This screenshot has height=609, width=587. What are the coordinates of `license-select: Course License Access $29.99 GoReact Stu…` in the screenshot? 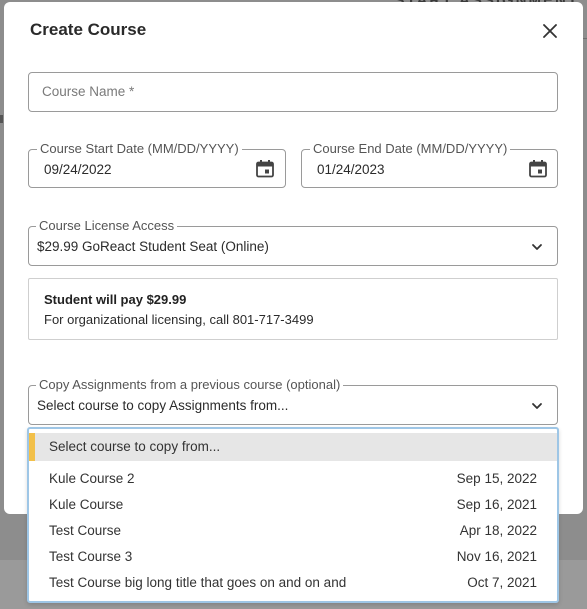 It's located at (293, 242).